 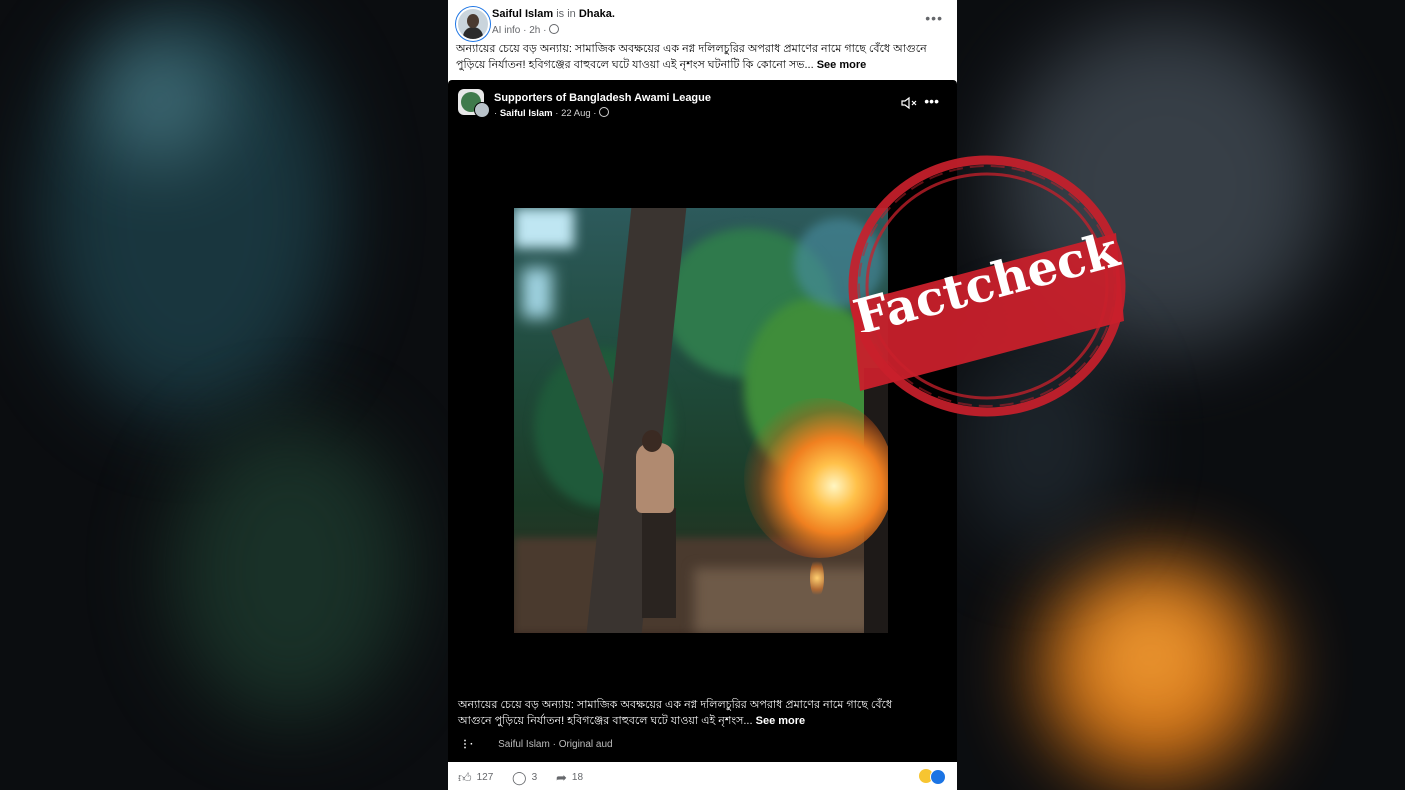 I want to click on factcheck-word: Factcheck, so click(x=987, y=282).